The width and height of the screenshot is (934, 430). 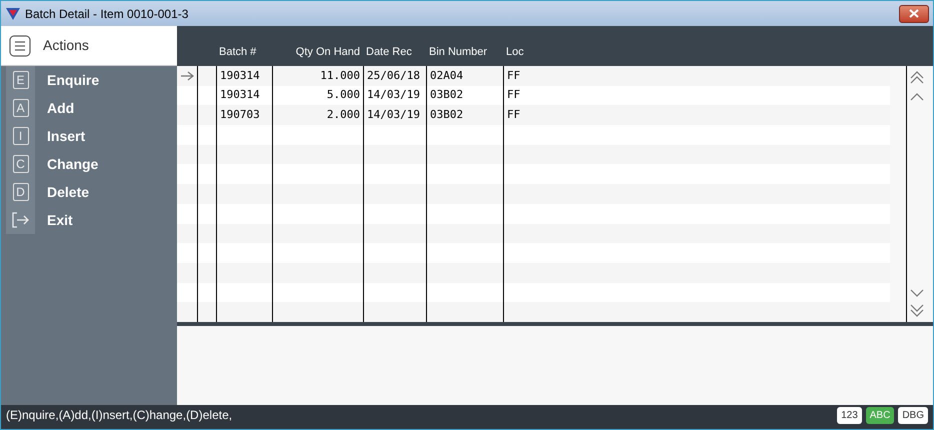 I want to click on arrow-icon, so click(x=187, y=75).